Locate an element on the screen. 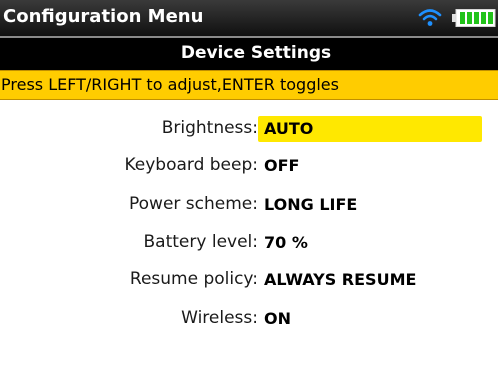 Image resolution: width=498 pixels, height=379 pixels. section-title: Device Settings is located at coordinates (256, 53).